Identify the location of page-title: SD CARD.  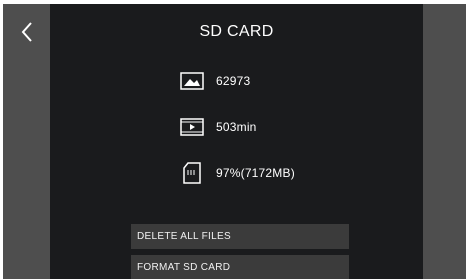
(236, 31).